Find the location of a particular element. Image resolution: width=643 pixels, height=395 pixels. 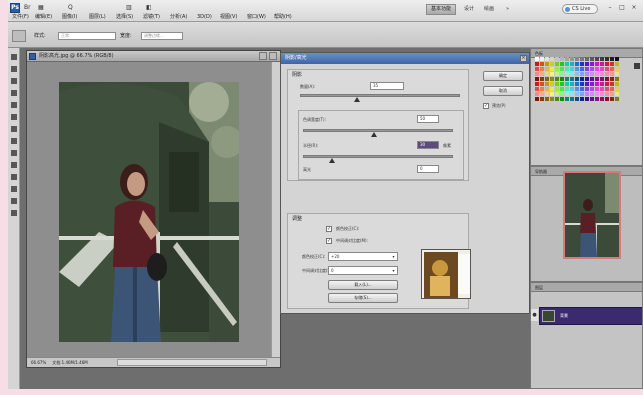

crop-tool-icon is located at coordinates (14, 105).